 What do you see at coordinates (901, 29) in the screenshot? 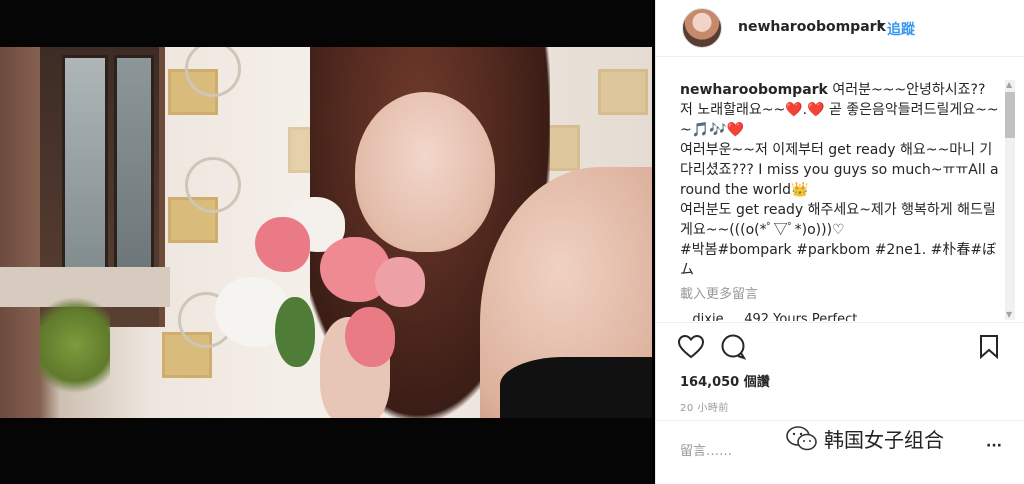
I see `follow-button: 追蹤` at bounding box center [901, 29].